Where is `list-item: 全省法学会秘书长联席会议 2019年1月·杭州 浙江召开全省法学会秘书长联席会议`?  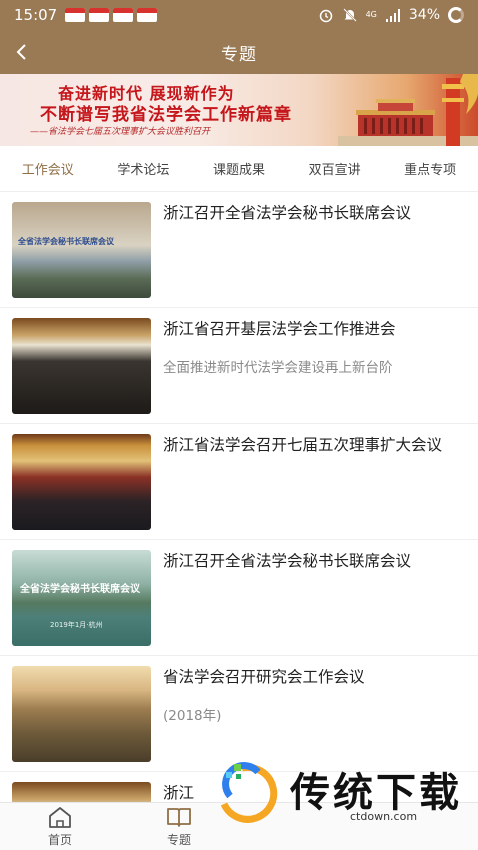
list-item: 全省法学会秘书长联席会议 2019年1月·杭州 浙江召开全省法学会秘书长联席会议 is located at coordinates (239, 598).